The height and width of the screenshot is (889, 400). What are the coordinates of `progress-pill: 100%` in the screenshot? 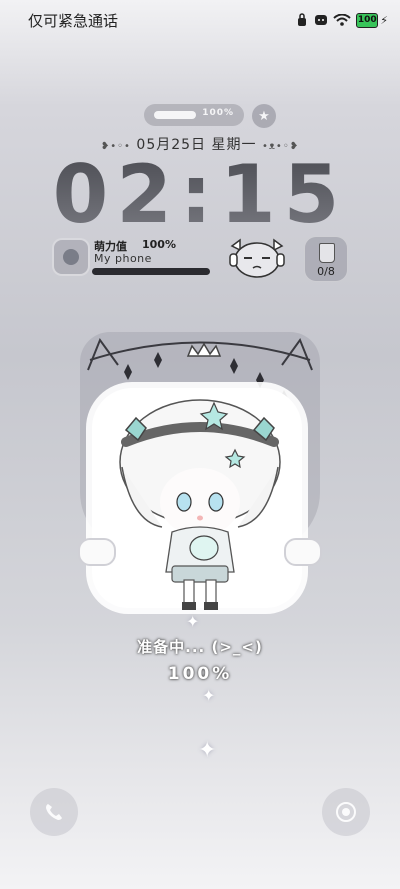 It's located at (194, 115).